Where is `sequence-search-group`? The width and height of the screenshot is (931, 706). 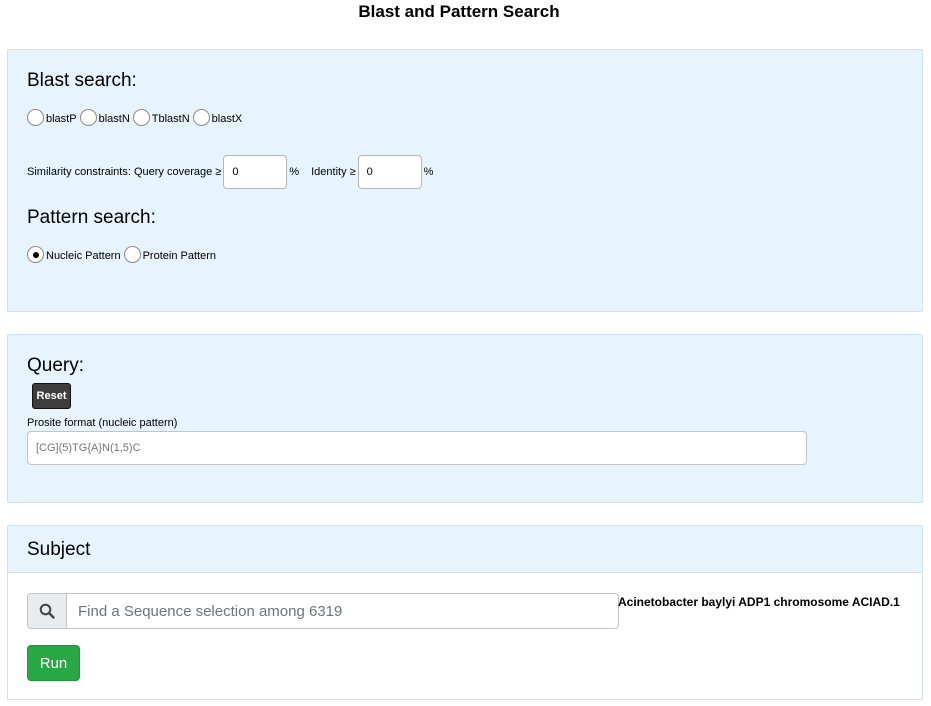 sequence-search-group is located at coordinates (323, 611).